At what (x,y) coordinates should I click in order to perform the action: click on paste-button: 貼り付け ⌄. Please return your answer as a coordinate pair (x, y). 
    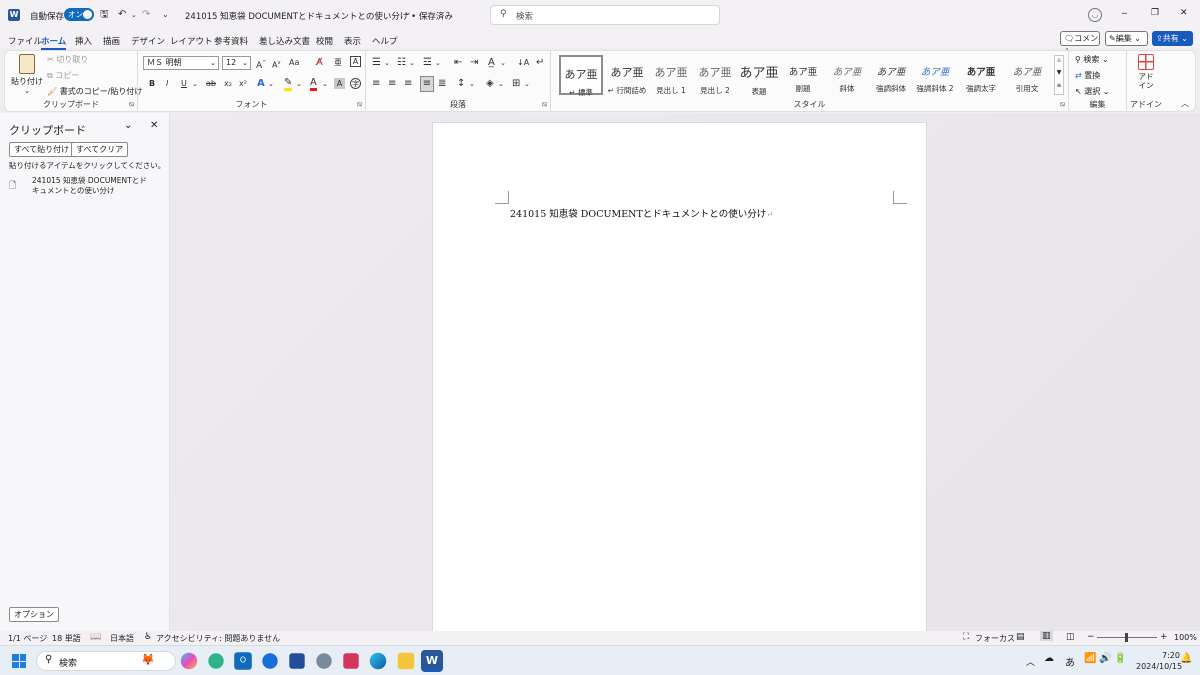
    Looking at the image, I should click on (27, 76).